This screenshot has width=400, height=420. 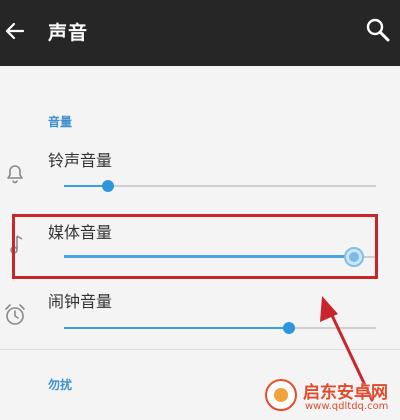 I want to click on watermark-logo, so click(x=281, y=395).